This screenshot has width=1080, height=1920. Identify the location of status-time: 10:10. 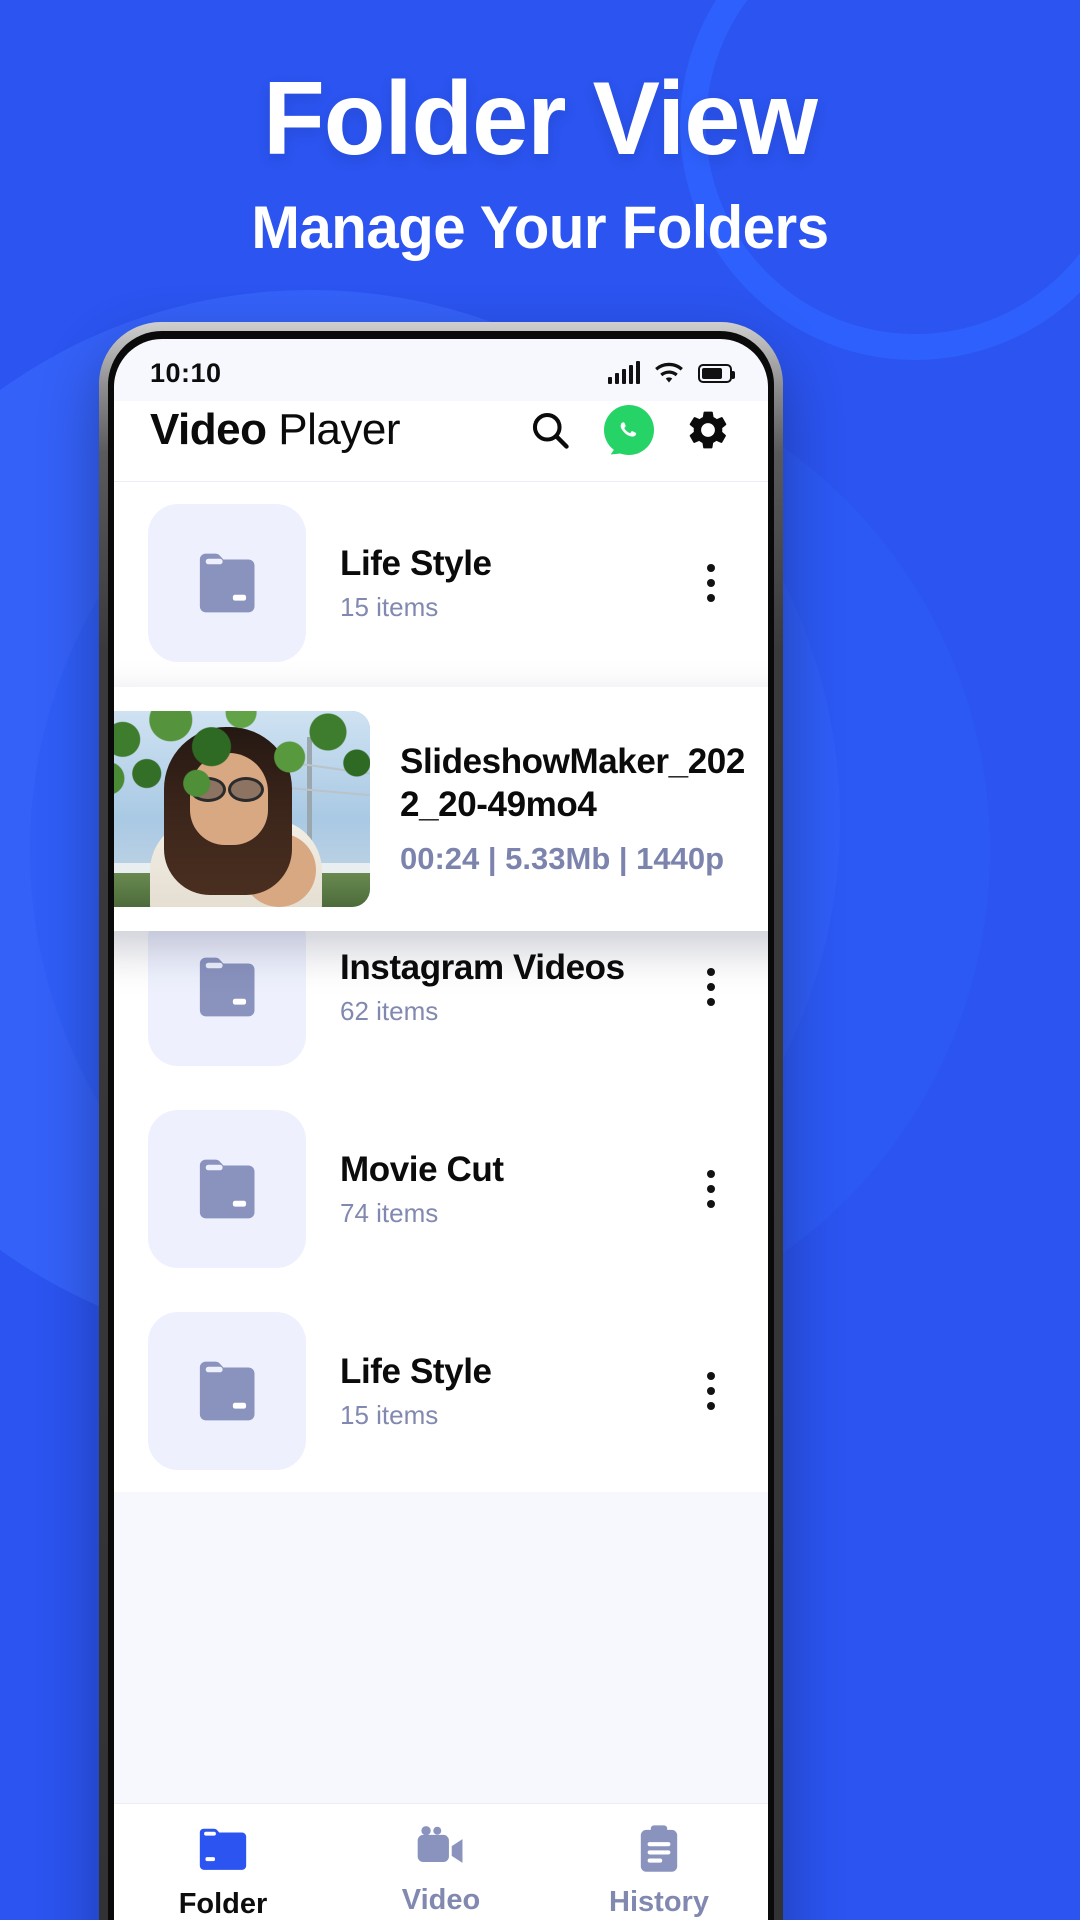
(186, 372).